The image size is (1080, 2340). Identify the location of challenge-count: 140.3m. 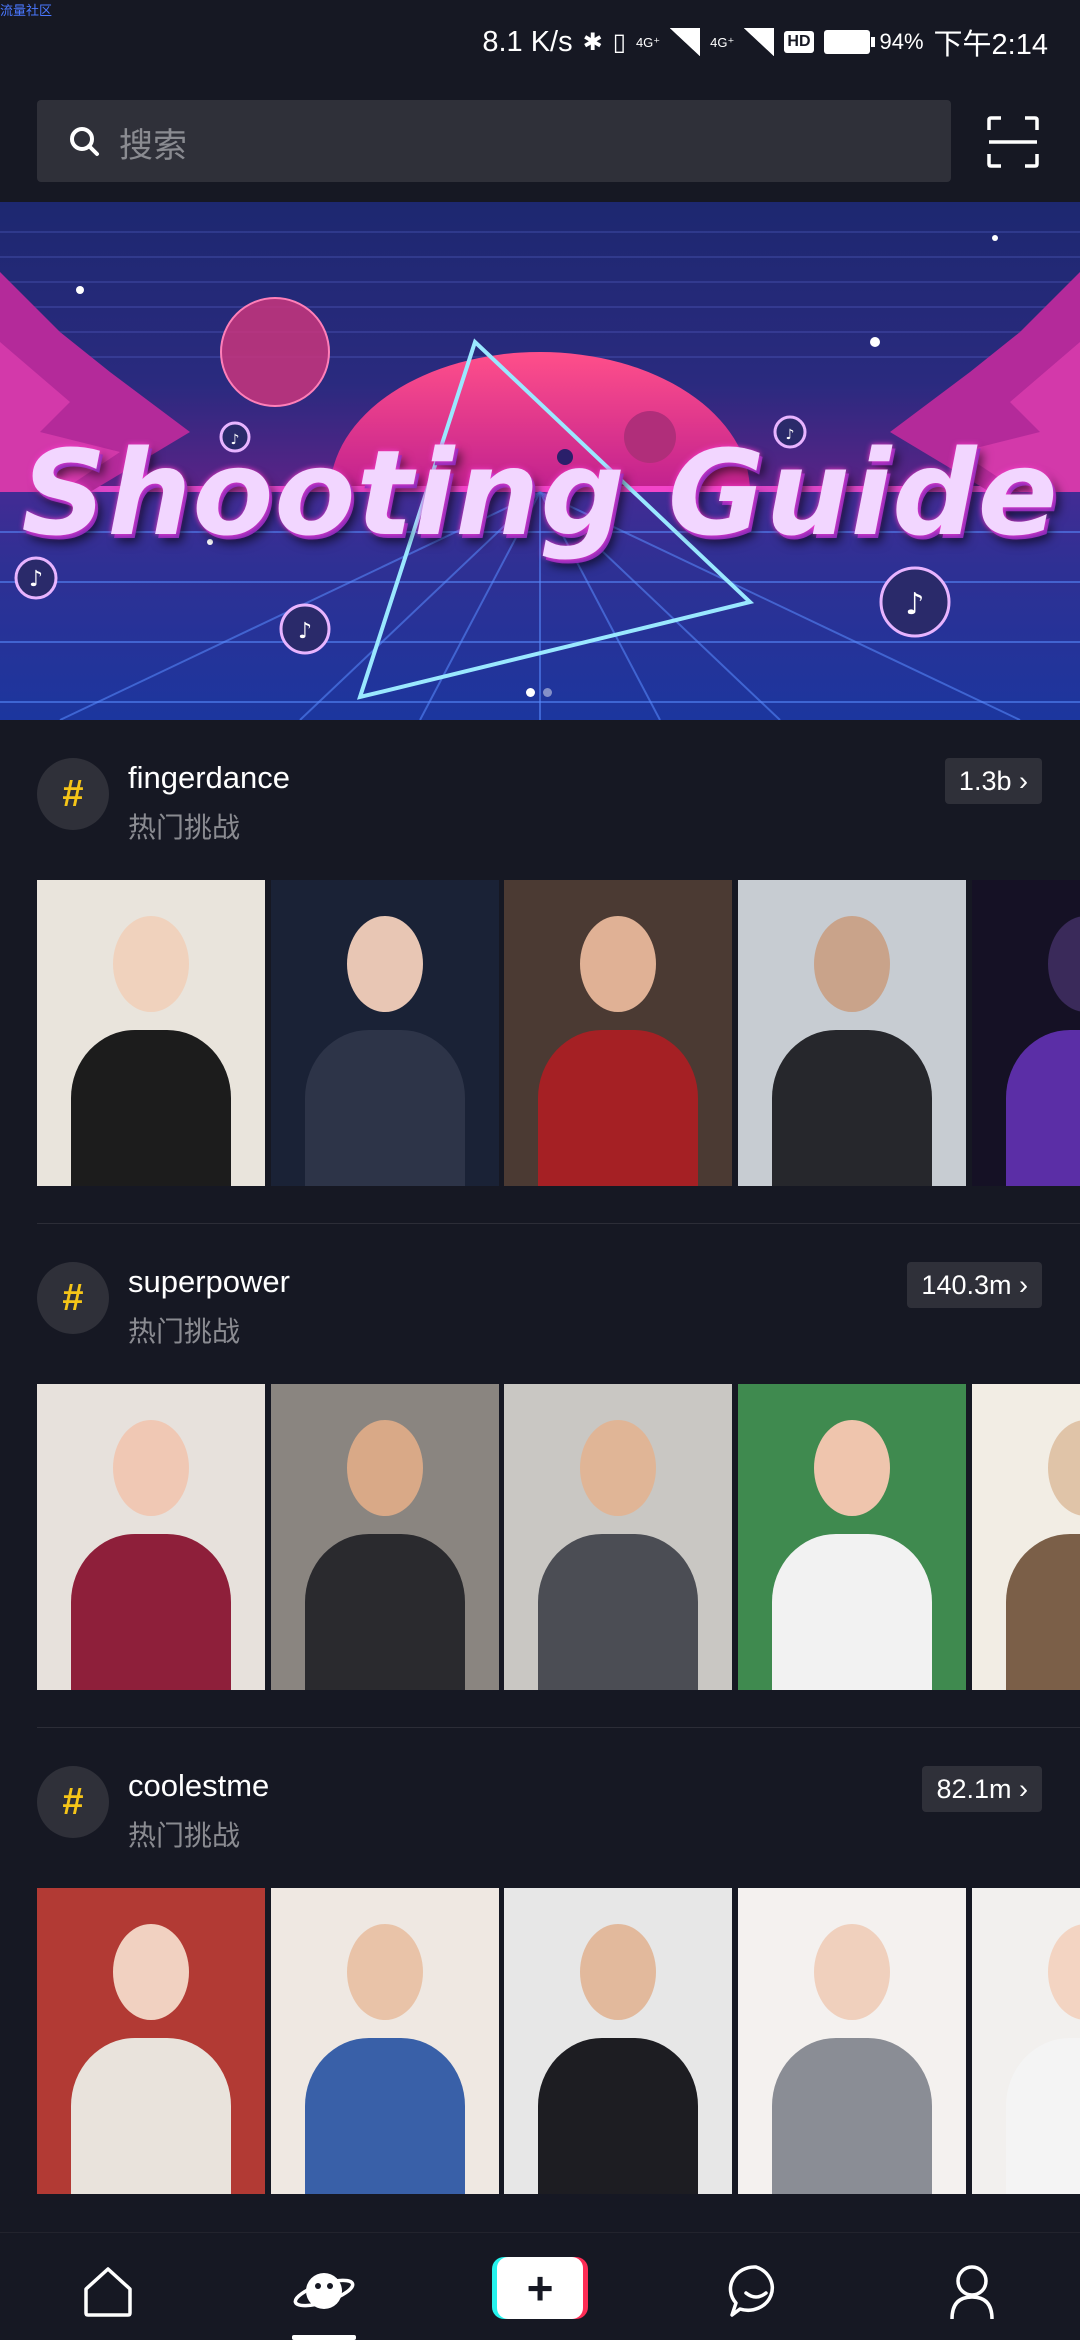
(966, 1285).